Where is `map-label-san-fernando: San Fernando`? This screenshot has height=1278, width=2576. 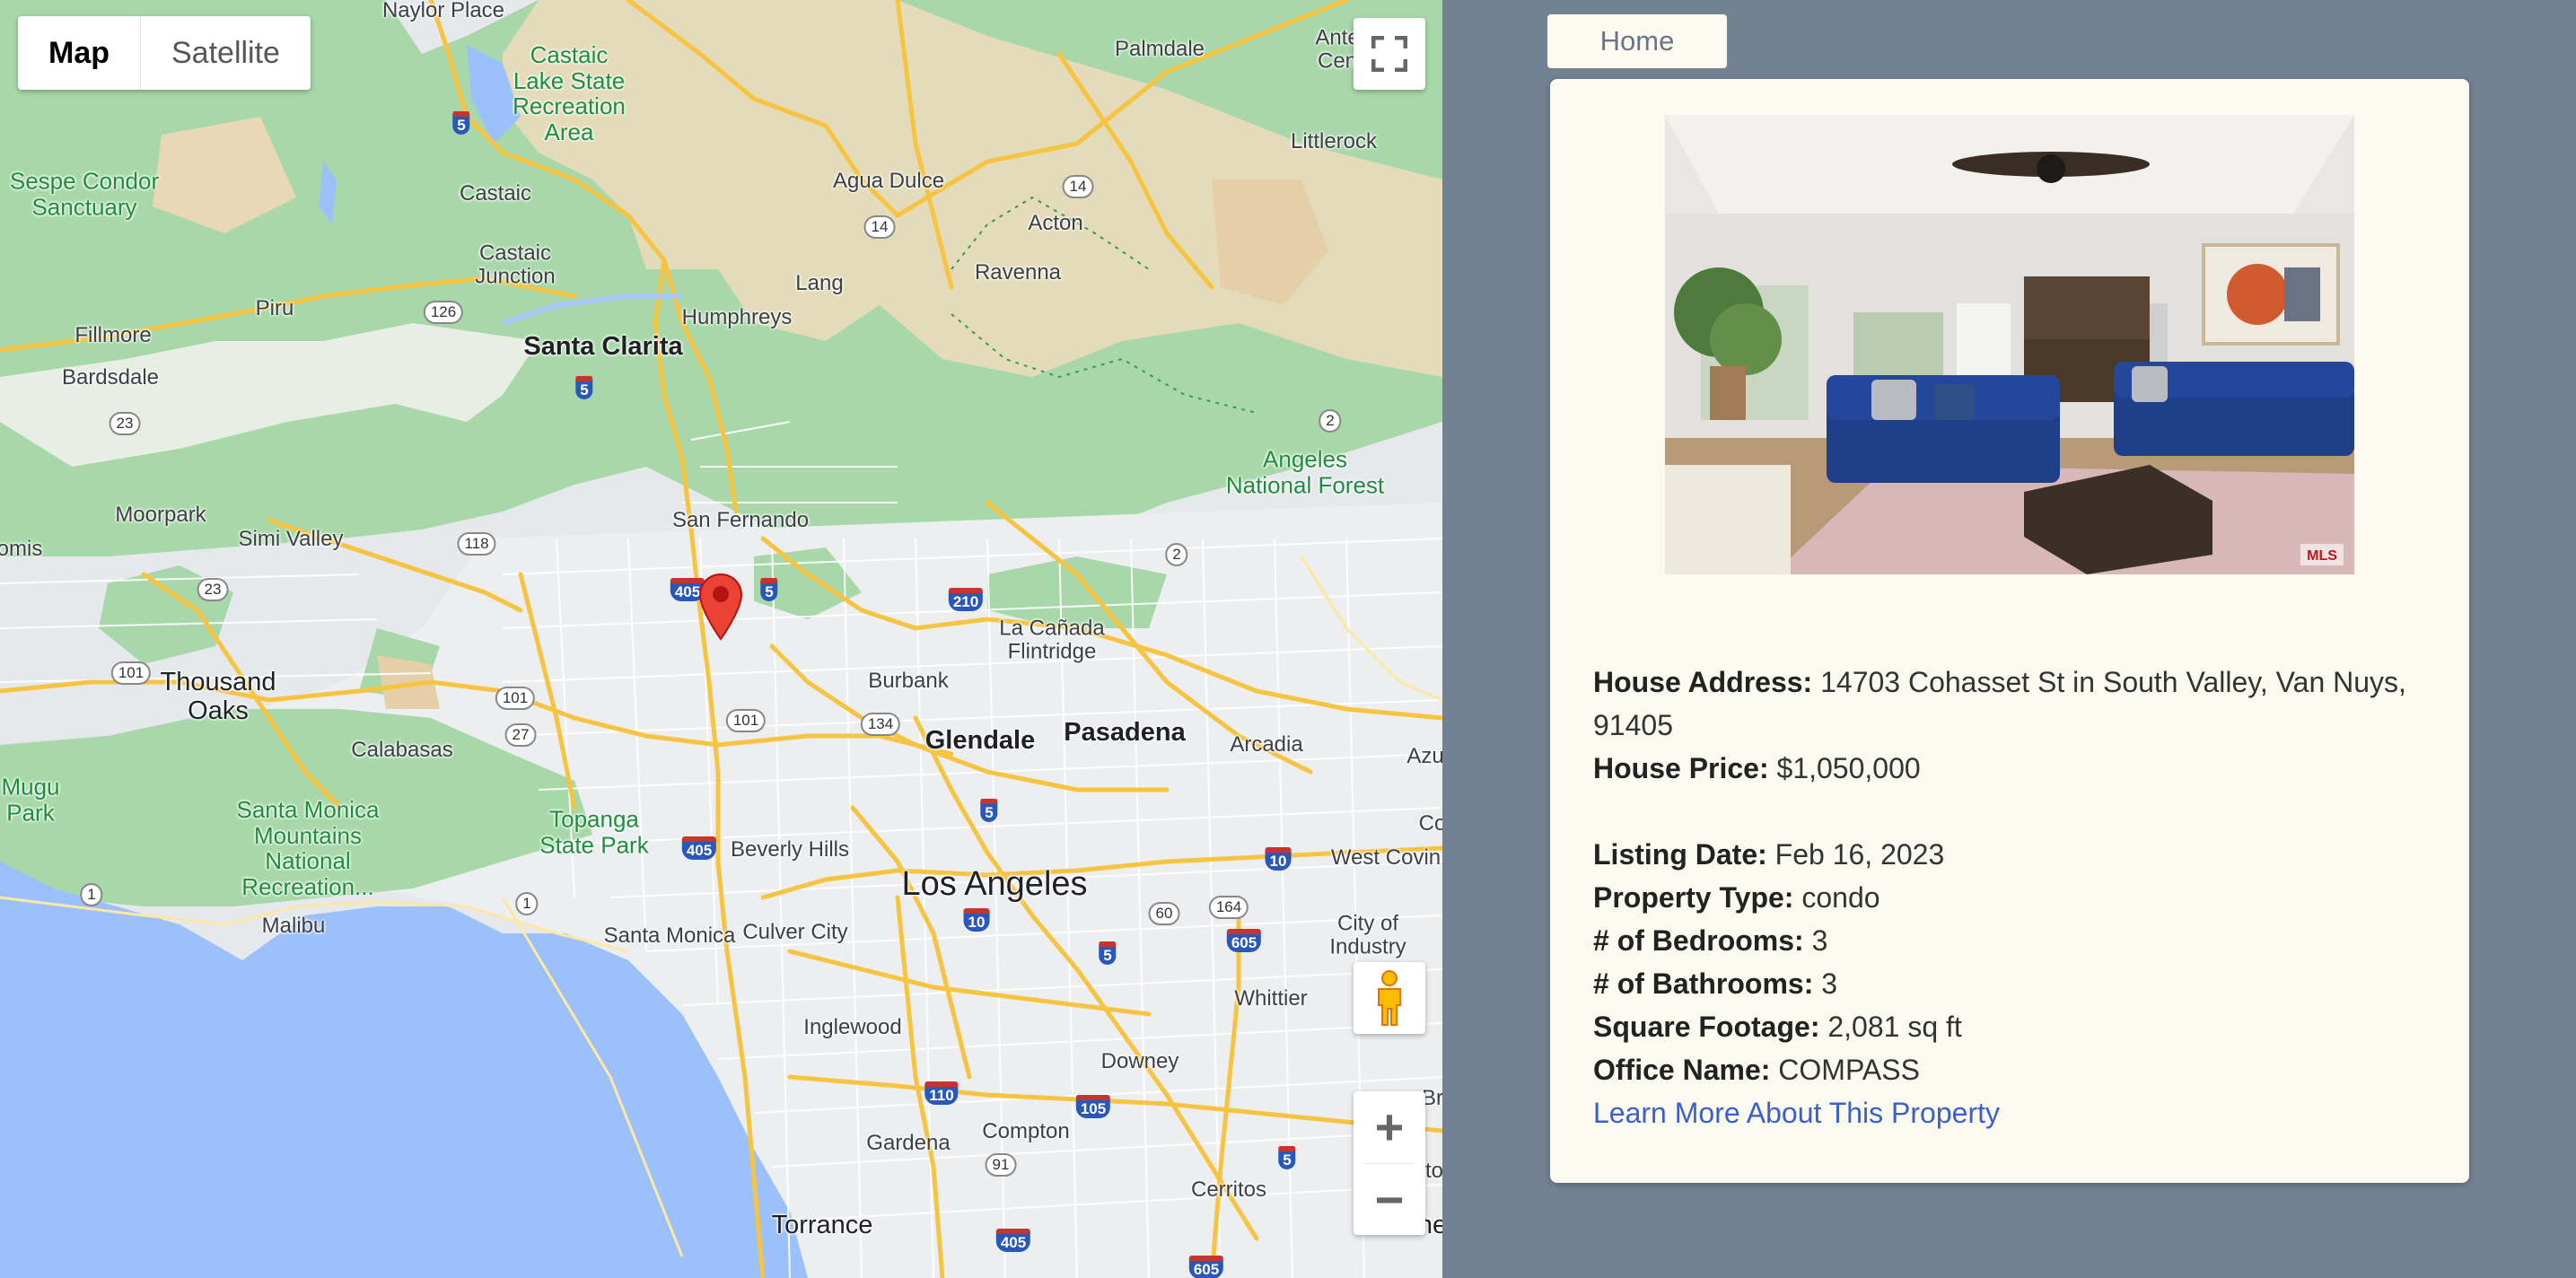
map-label-san-fernando: San Fernando is located at coordinates (740, 520).